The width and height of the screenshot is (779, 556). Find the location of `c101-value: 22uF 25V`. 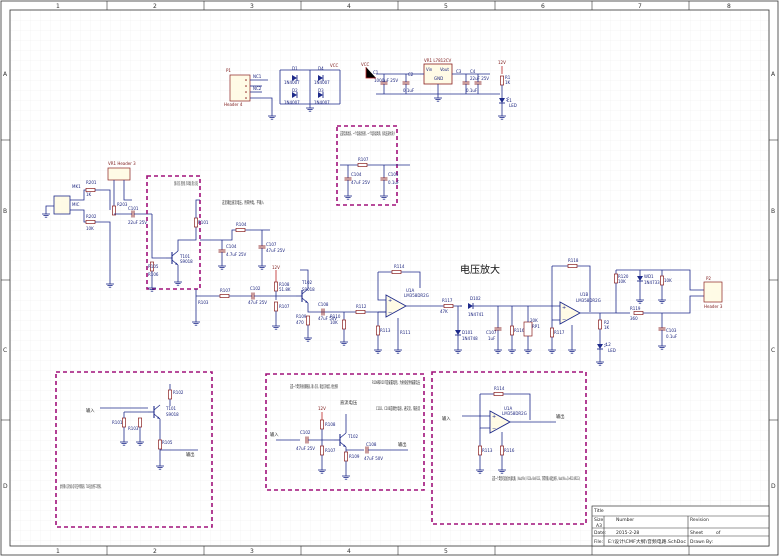

c101-value: 22uF 25V is located at coordinates (137, 222).